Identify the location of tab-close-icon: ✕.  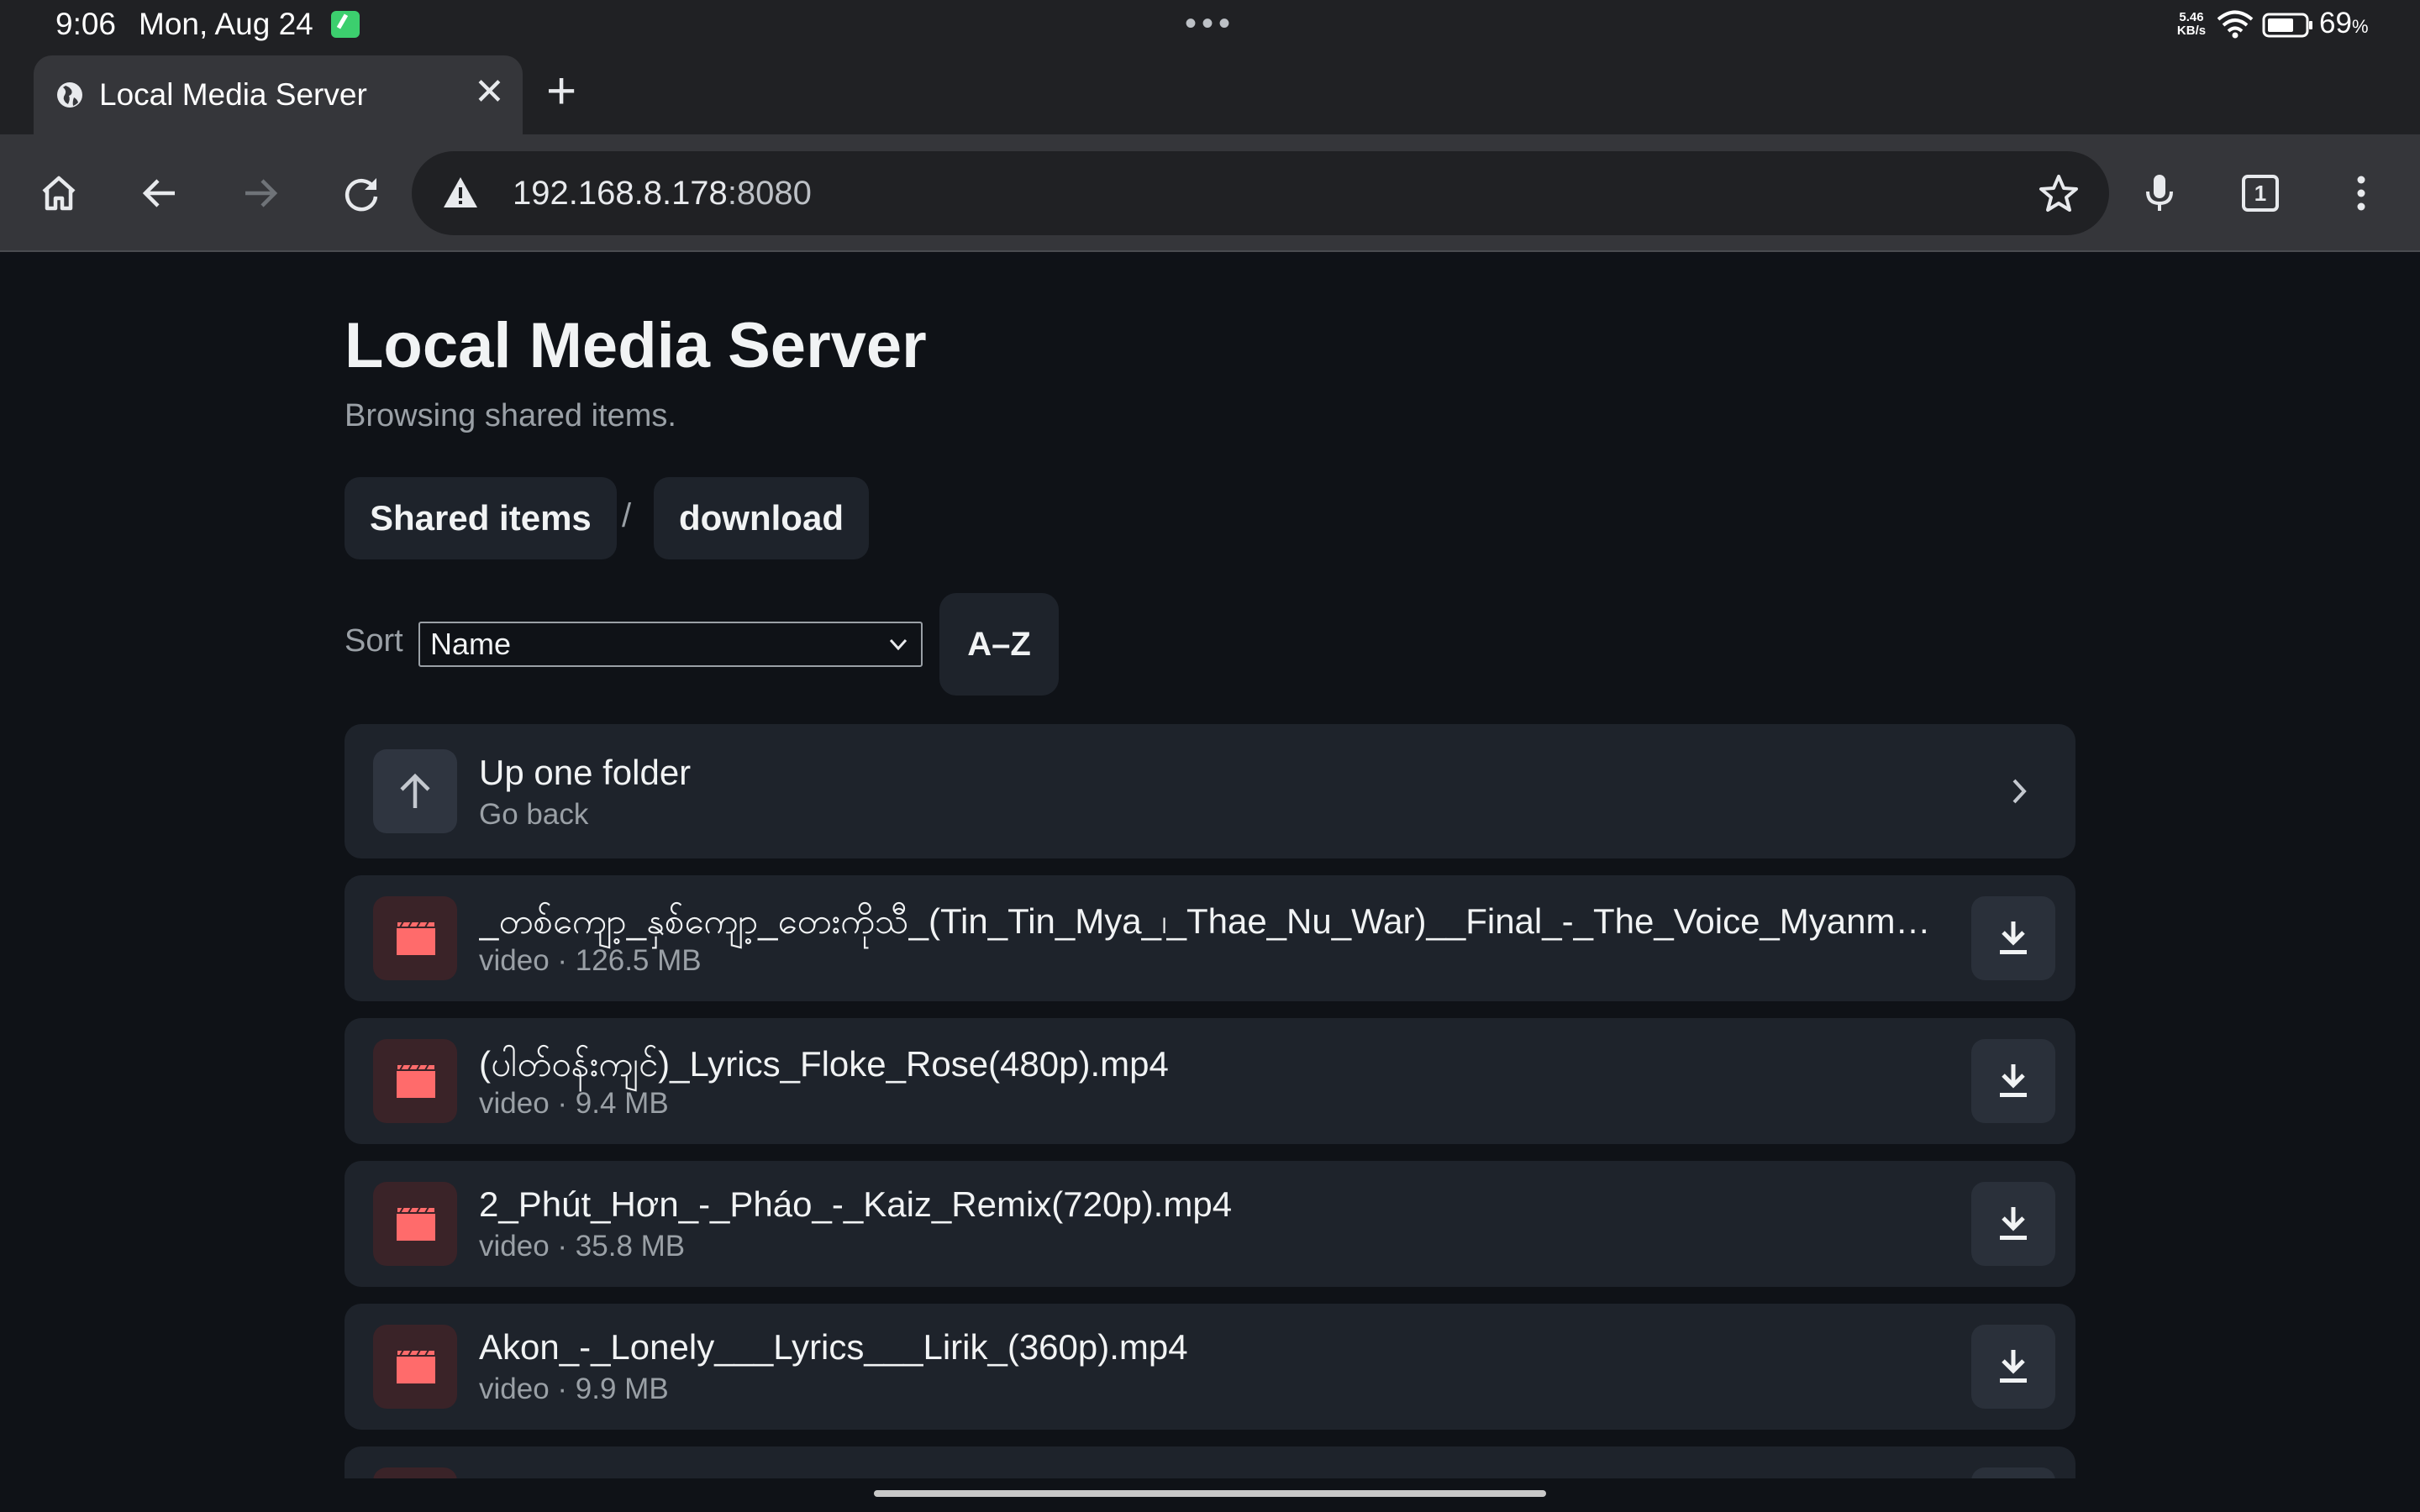
(490, 92).